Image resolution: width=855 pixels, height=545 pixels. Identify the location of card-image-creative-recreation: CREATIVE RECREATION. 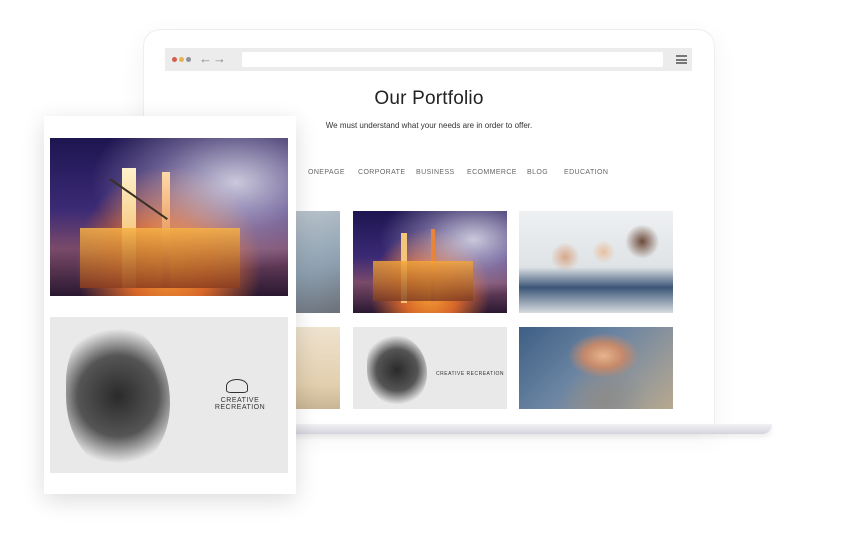
(169, 395).